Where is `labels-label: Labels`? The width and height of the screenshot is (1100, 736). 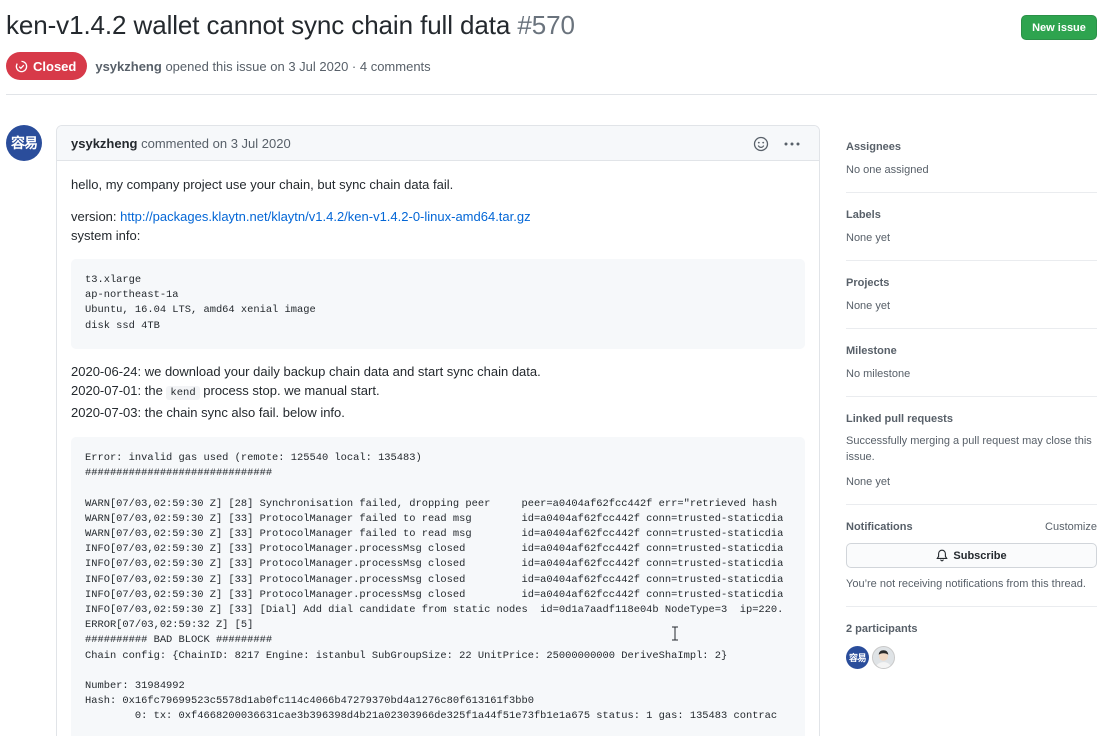
labels-label: Labels is located at coordinates (971, 215).